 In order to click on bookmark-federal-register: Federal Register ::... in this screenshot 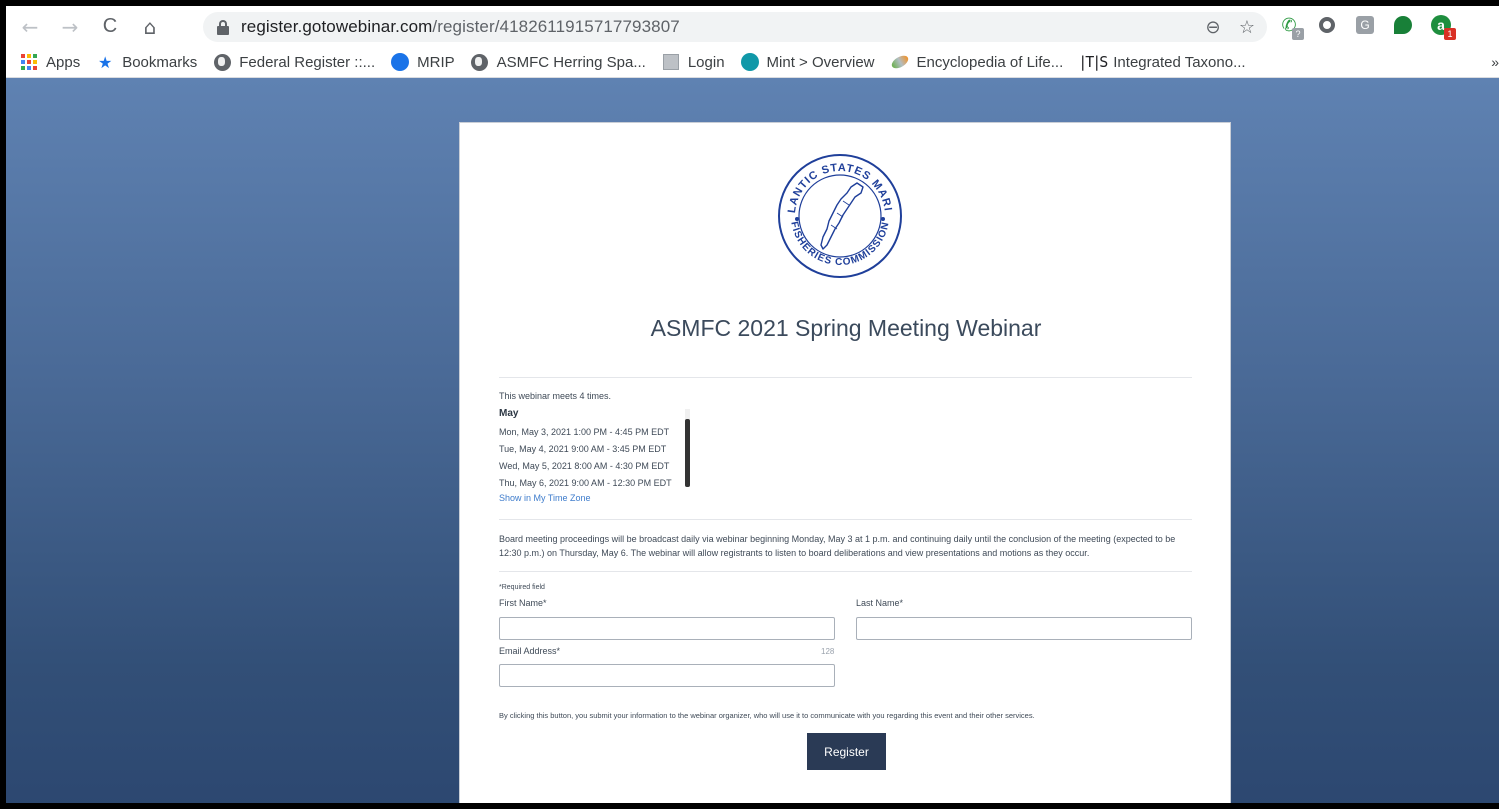, I will do `click(294, 62)`.